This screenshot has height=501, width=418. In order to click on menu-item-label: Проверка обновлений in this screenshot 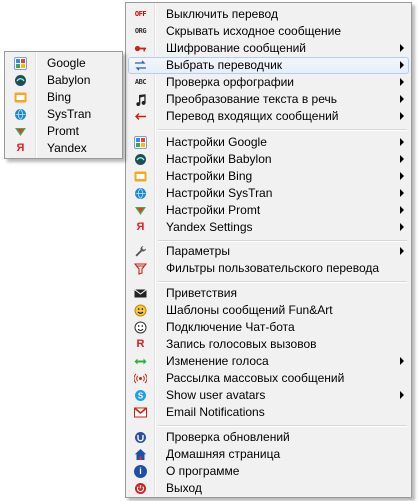, I will do `click(228, 437)`.